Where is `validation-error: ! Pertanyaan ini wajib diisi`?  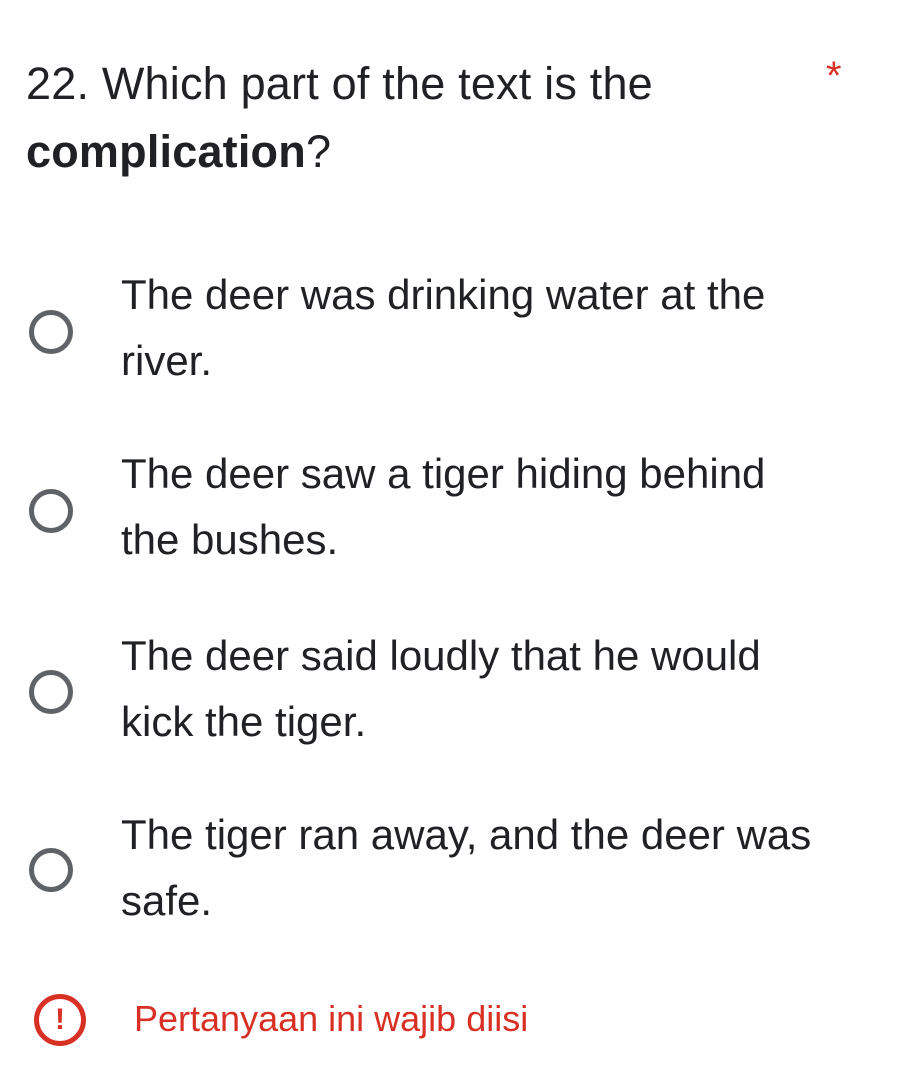
validation-error: ! Pertanyaan ini wajib diisi is located at coordinates (384, 1020).